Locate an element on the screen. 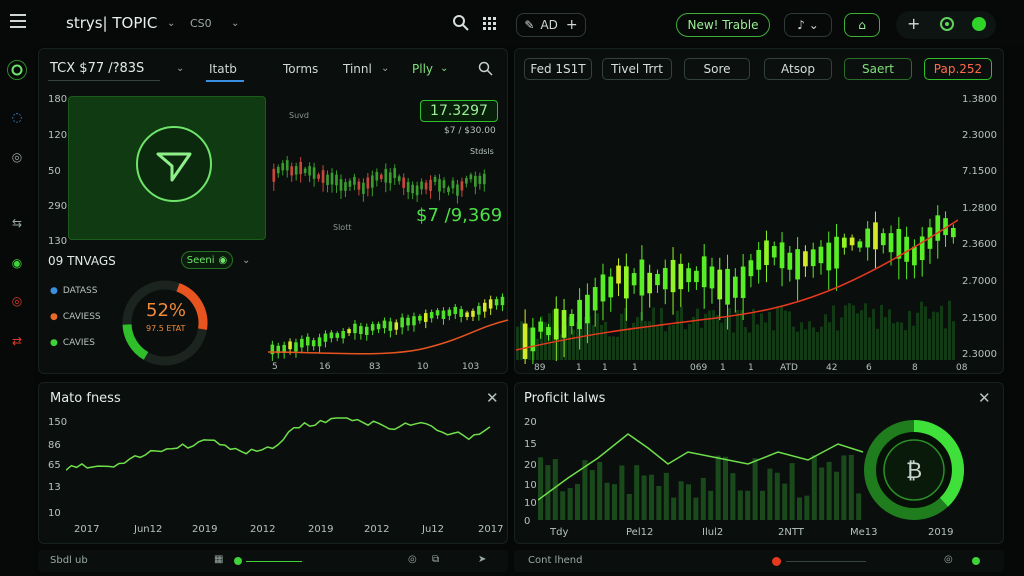  tab-itatb: Itatb is located at coordinates (223, 69).